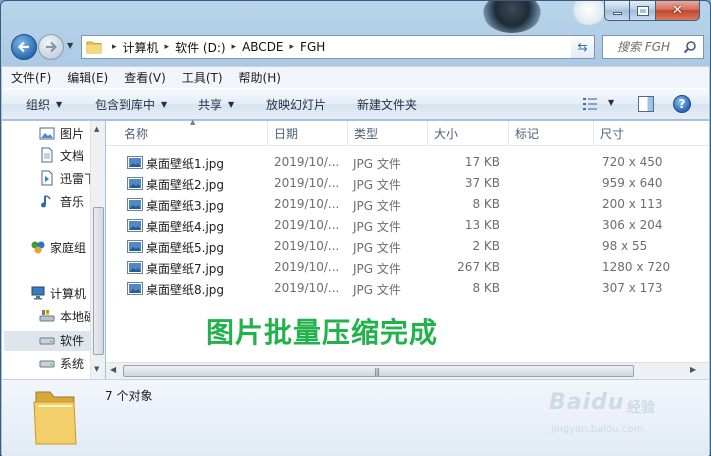 This screenshot has height=456, width=711. Describe the element at coordinates (87, 77) in the screenshot. I see `menu-edit: 编辑(E)` at that location.